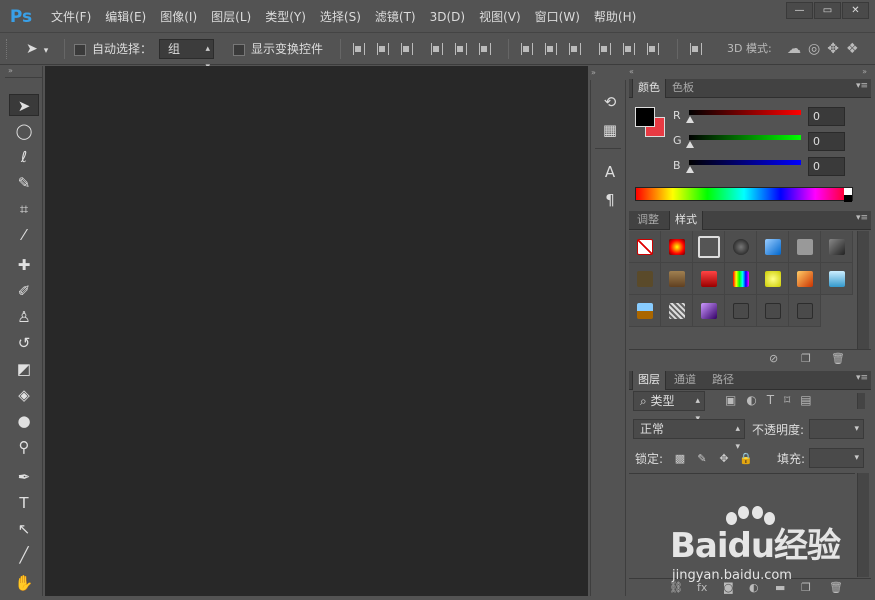 The image size is (875, 600). Describe the element at coordinates (806, 358) in the screenshot. I see `new-style-icon: ❐` at that location.